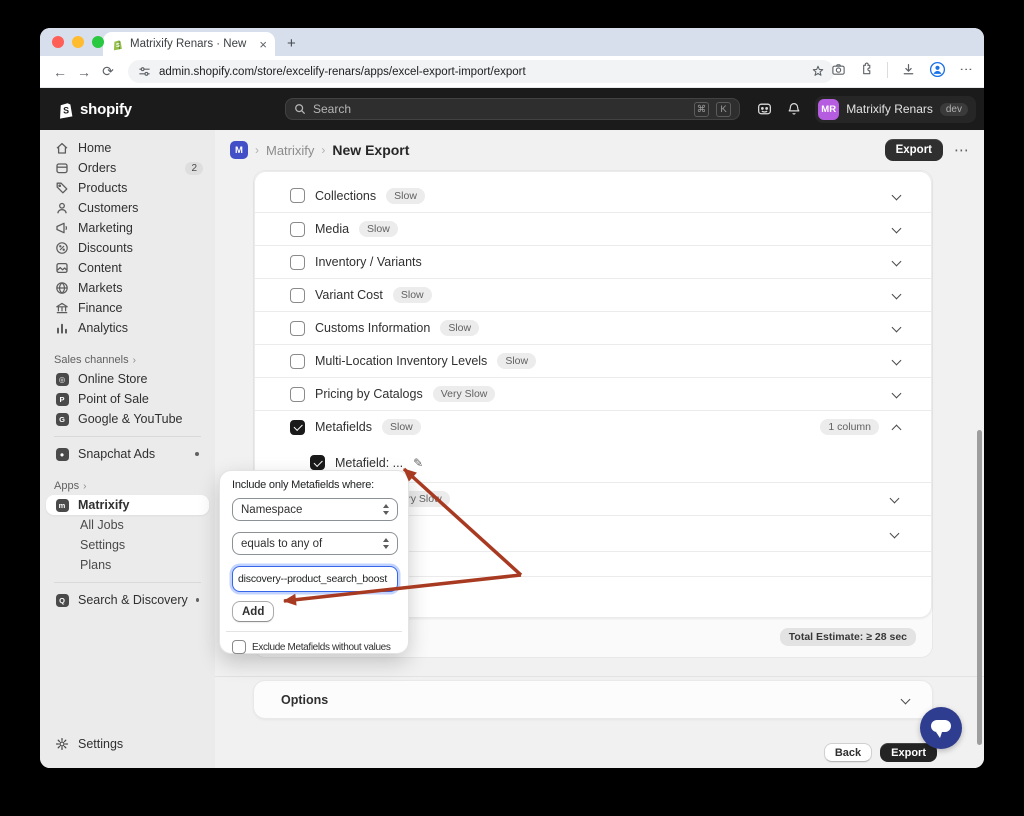 Image resolution: width=1024 pixels, height=816 pixels. What do you see at coordinates (62, 308) in the screenshot?
I see `finance-bank-icon` at bounding box center [62, 308].